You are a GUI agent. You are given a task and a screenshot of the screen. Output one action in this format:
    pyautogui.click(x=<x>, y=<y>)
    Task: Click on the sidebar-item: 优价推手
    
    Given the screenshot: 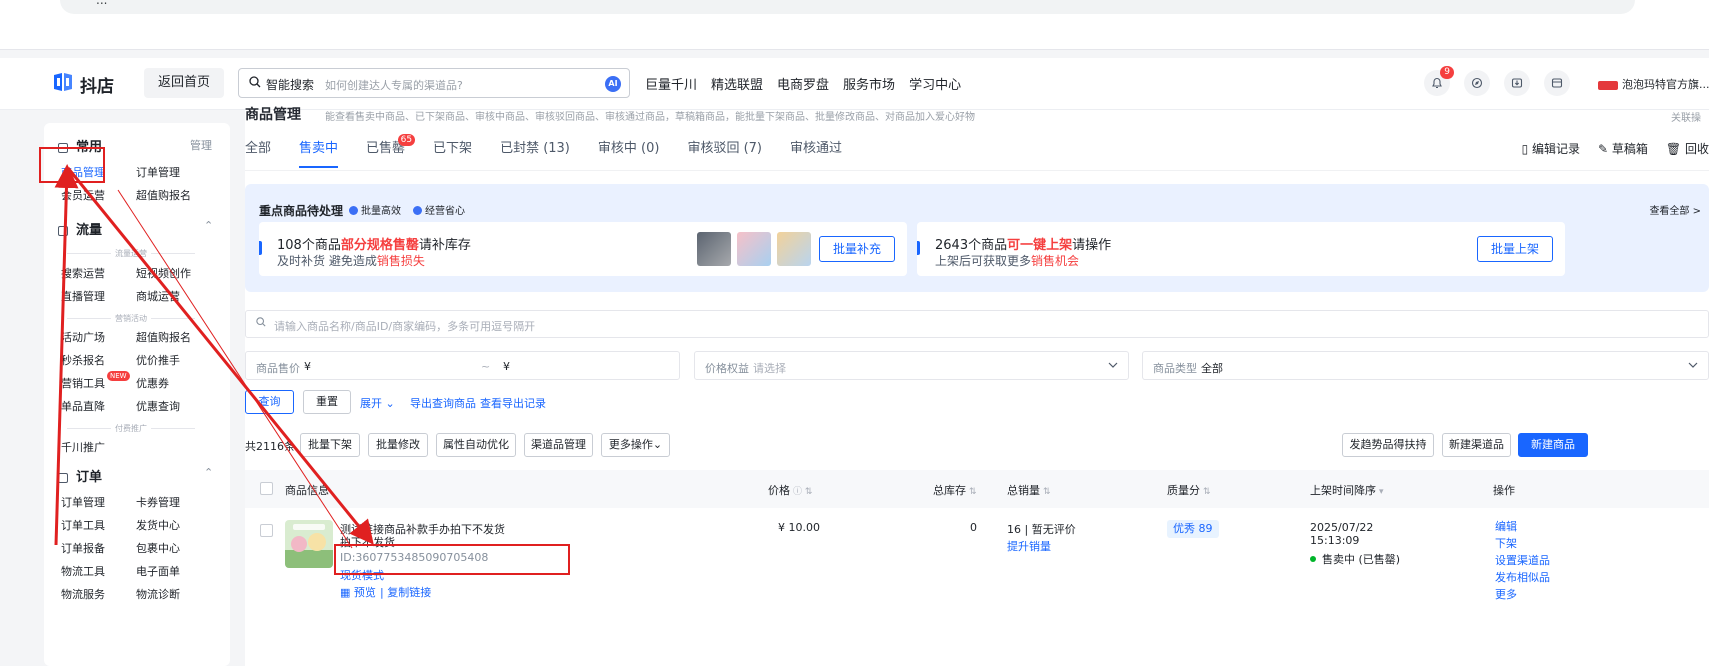 What is the action you would take?
    pyautogui.click(x=158, y=360)
    